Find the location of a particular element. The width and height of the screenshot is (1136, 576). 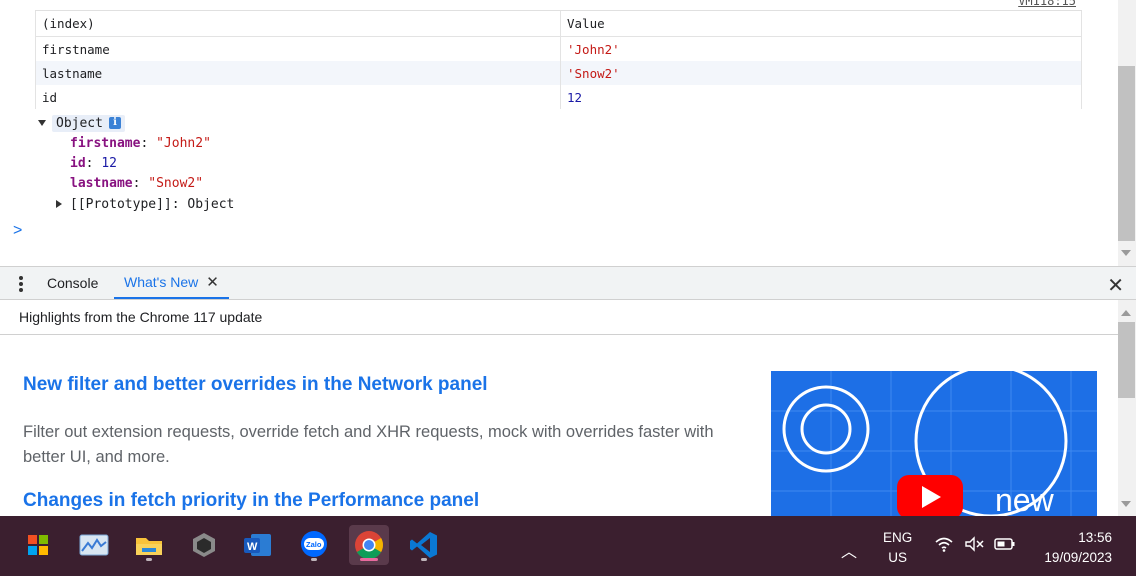

table-header-row: (index) Value is located at coordinates (558, 24).